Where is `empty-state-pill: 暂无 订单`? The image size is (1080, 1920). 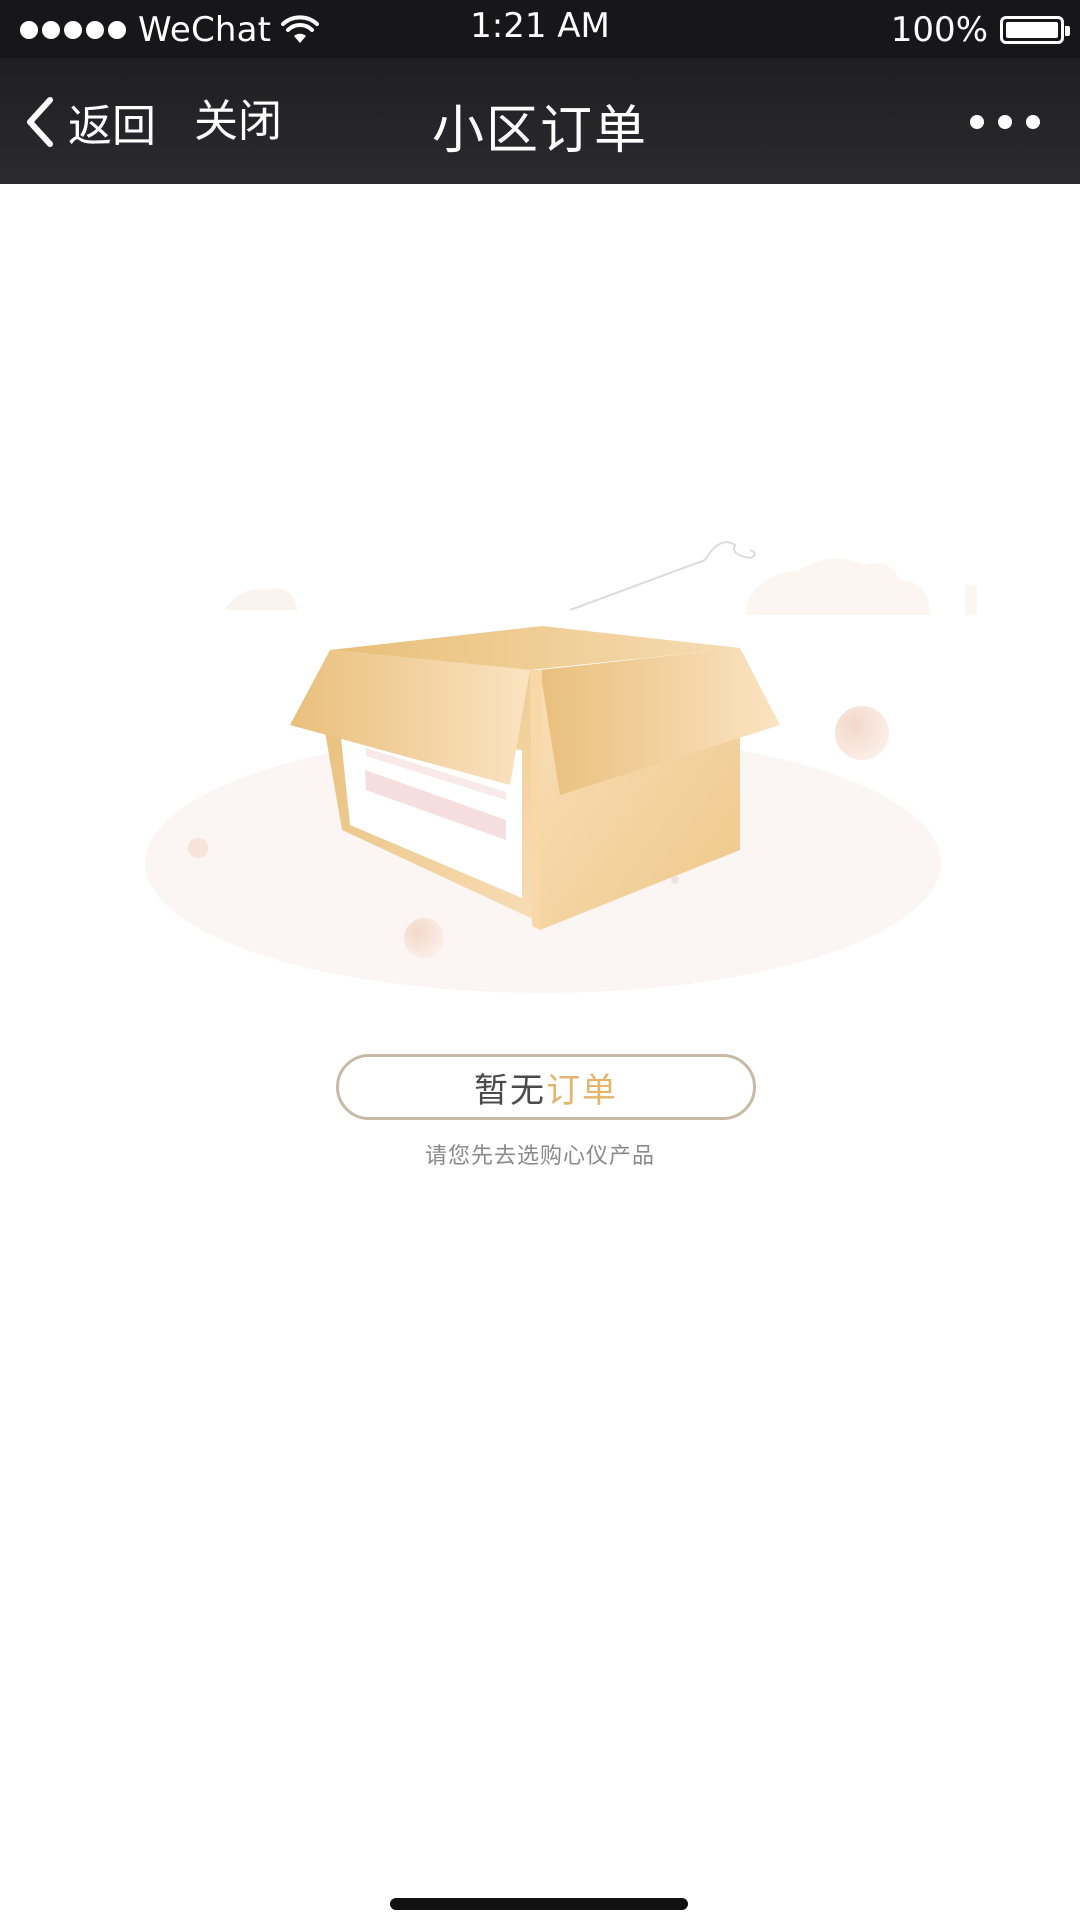 empty-state-pill: 暂无 订单 is located at coordinates (546, 1087).